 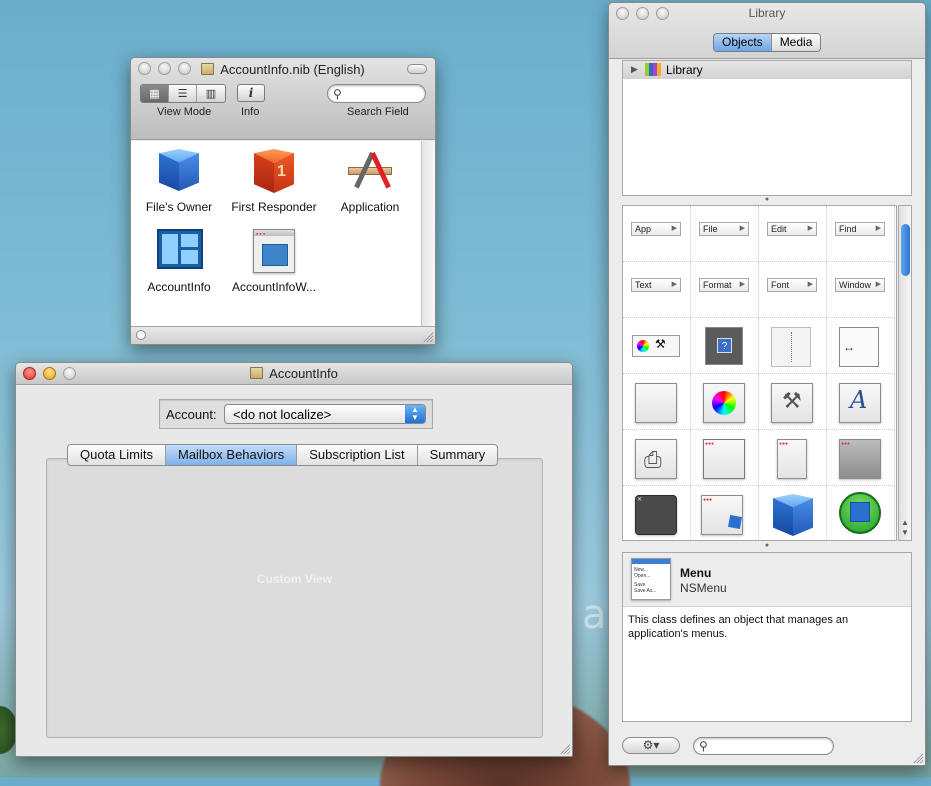 What do you see at coordinates (793, 290) in the screenshot?
I see `library-item-font-menu: Font ▶` at bounding box center [793, 290].